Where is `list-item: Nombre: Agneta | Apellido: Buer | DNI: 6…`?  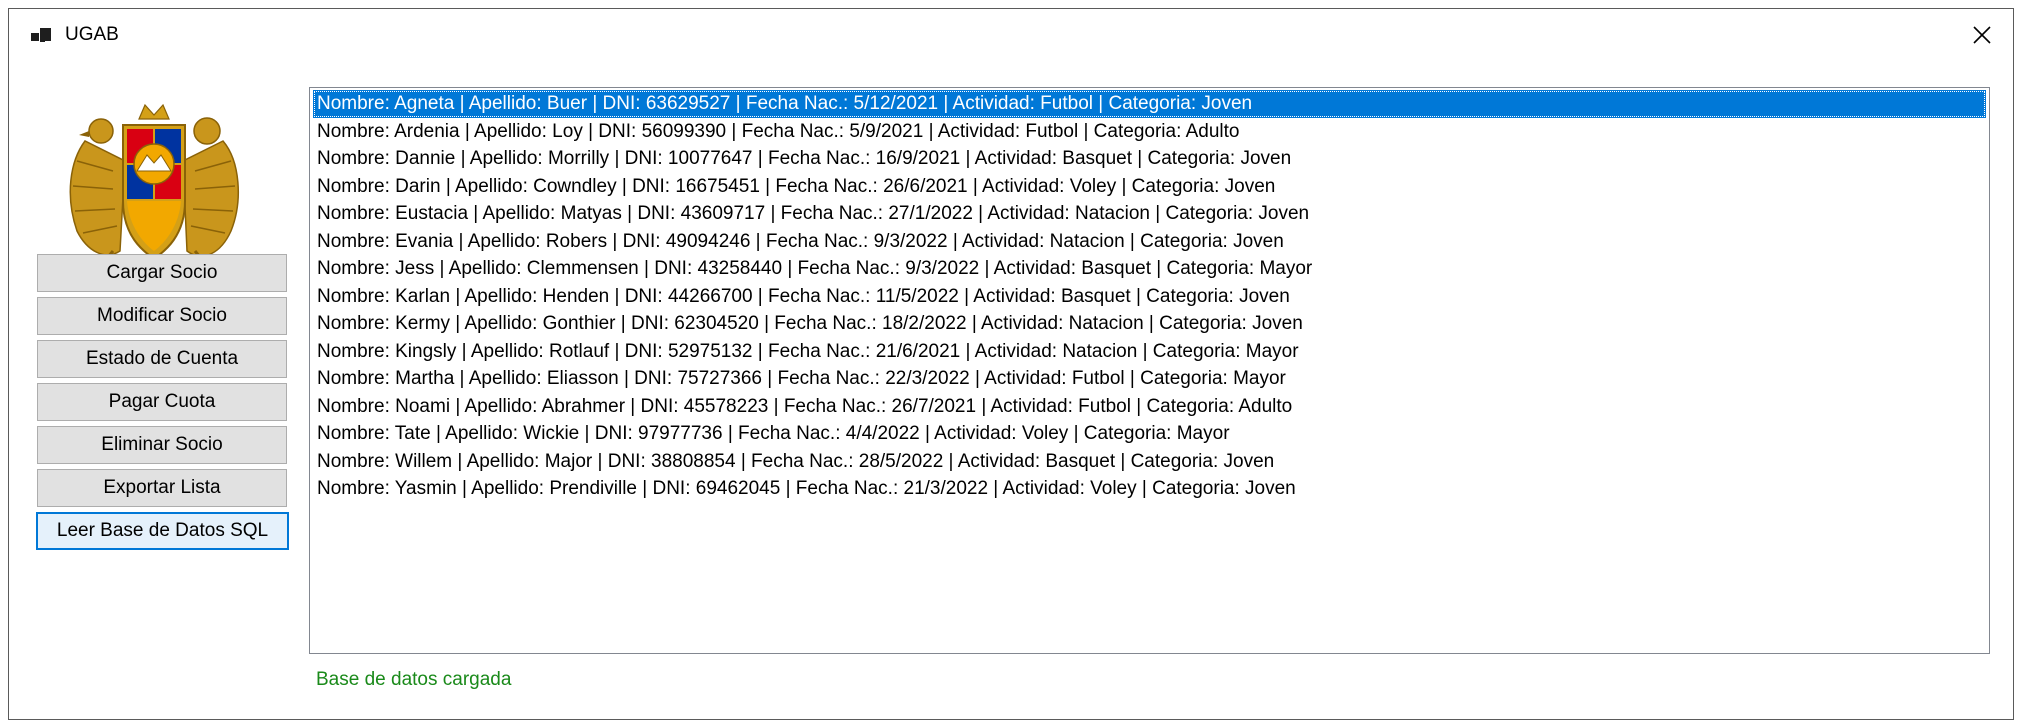 list-item: Nombre: Agneta | Apellido: Buer | DNI: 6… is located at coordinates (1149, 104).